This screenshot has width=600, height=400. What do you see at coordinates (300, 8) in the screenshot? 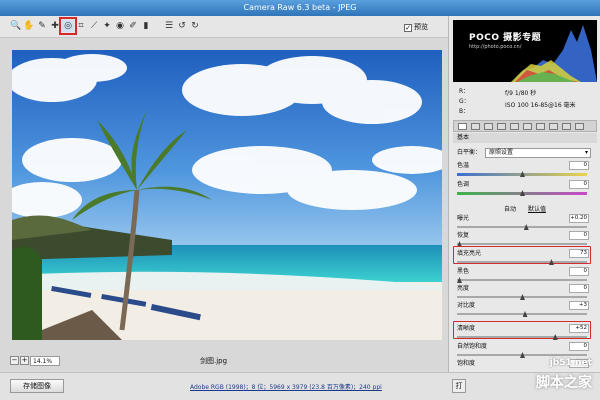
I see `window-title: Camera Raw 6.3 beta - JPEG` at bounding box center [300, 8].